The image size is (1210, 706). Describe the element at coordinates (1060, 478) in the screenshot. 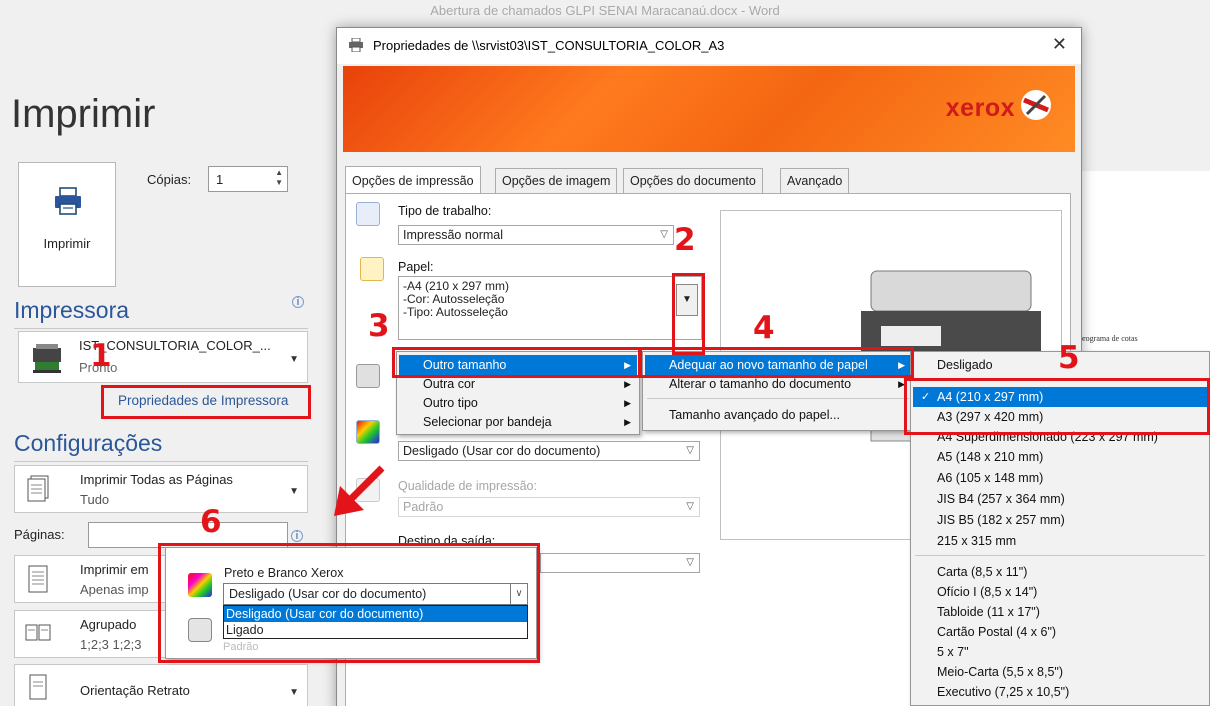

I see `fit-option: A6 (105 x 148 mm)` at that location.